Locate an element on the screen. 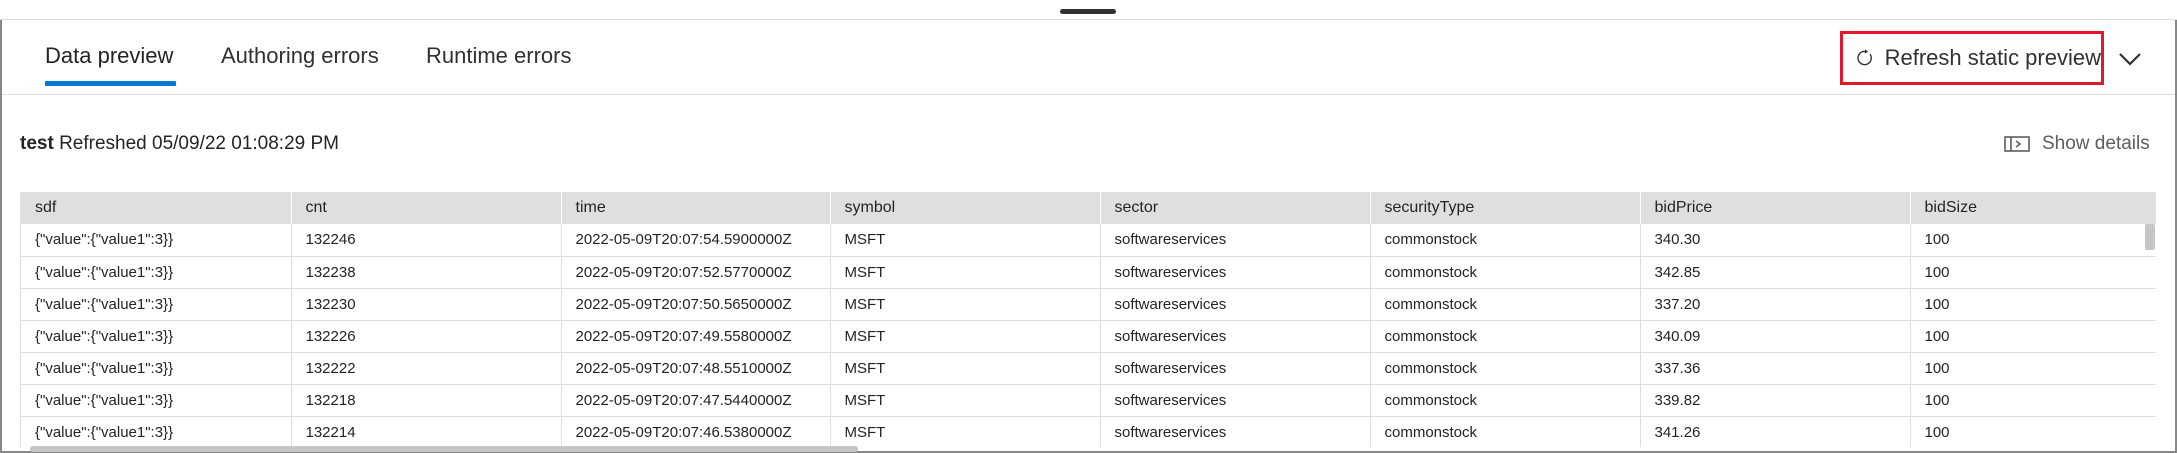 The height and width of the screenshot is (453, 2177). column-header: cnt is located at coordinates (426, 208).